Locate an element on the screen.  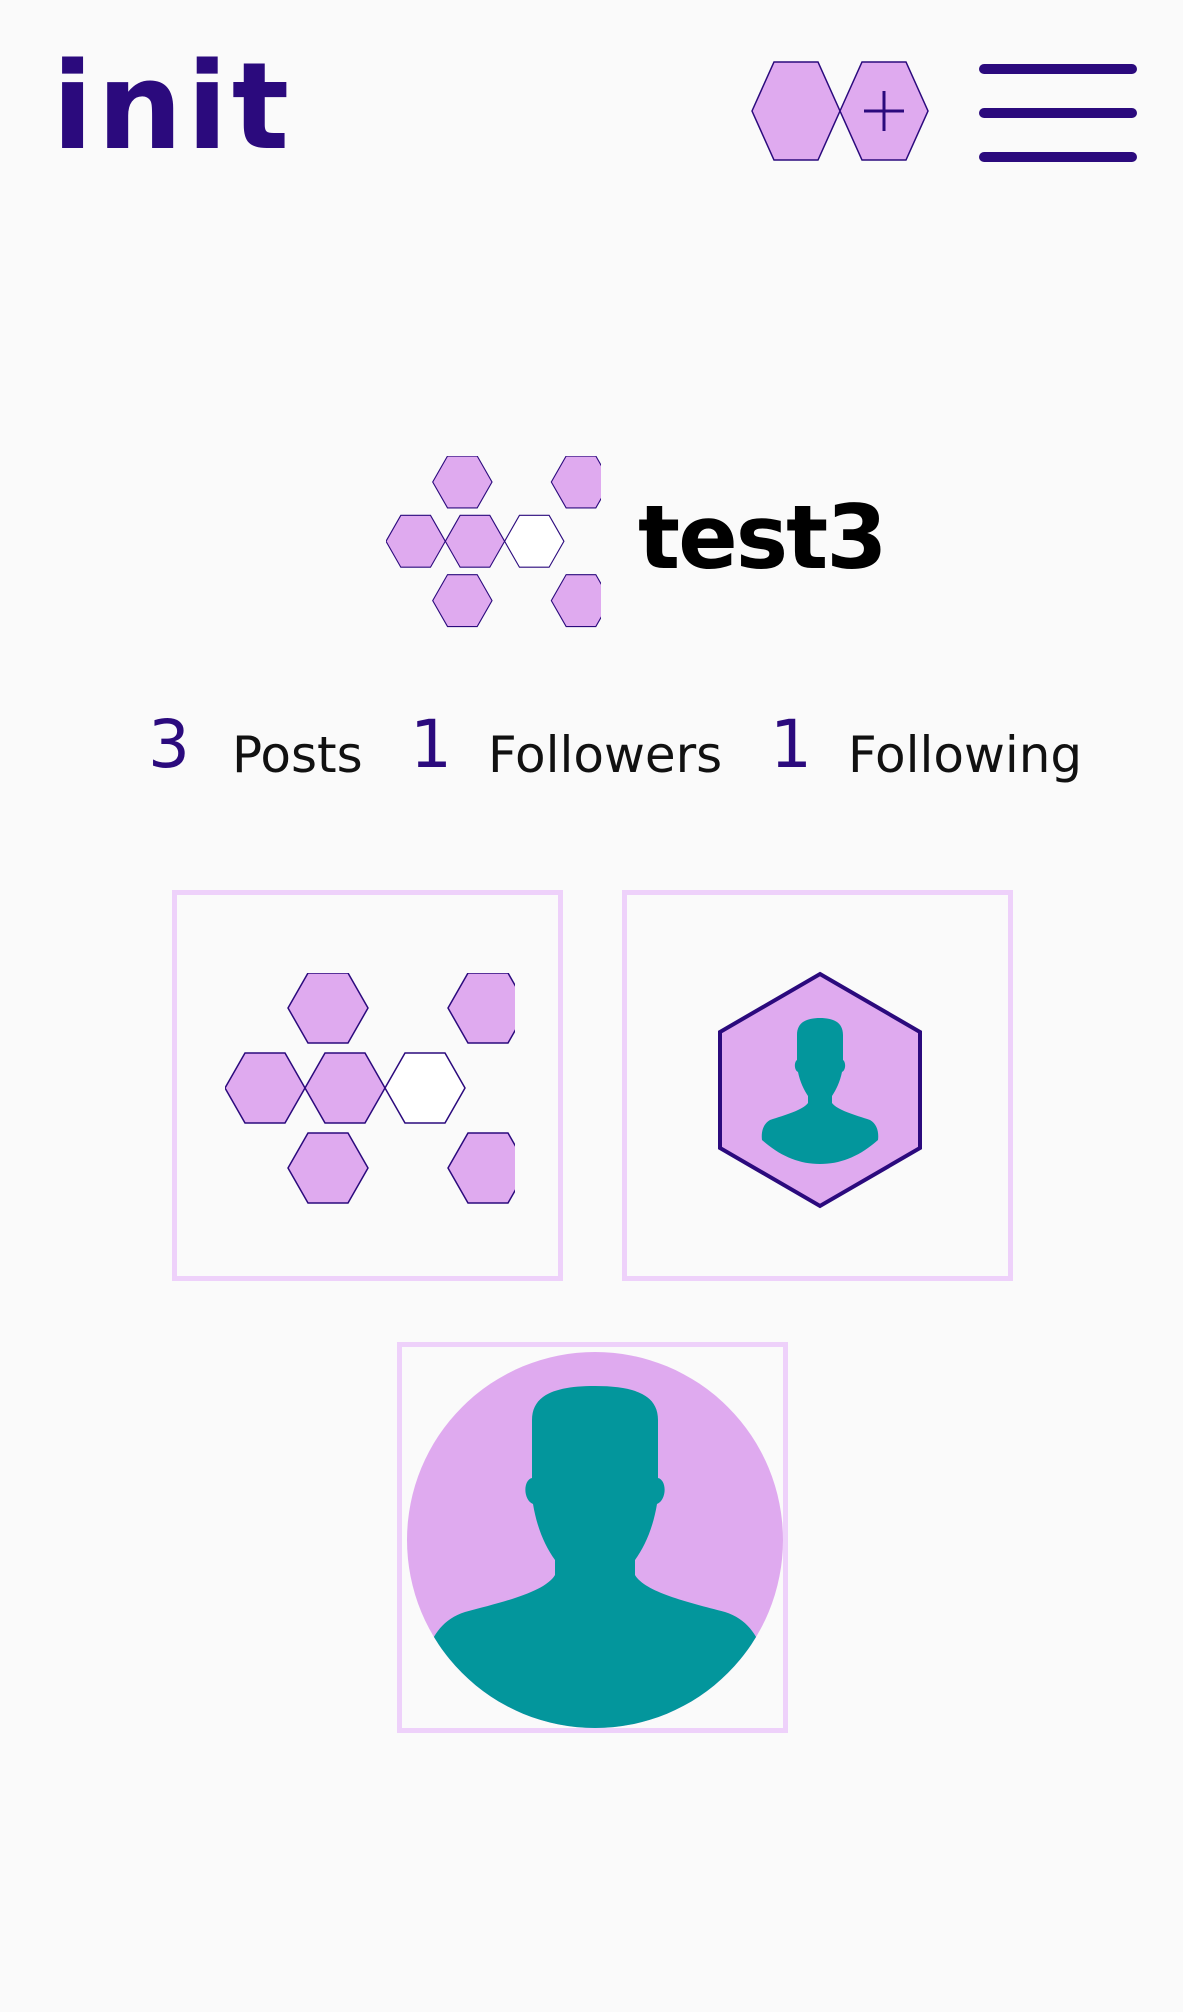
followers-count: 1 is located at coordinates (431, 745).